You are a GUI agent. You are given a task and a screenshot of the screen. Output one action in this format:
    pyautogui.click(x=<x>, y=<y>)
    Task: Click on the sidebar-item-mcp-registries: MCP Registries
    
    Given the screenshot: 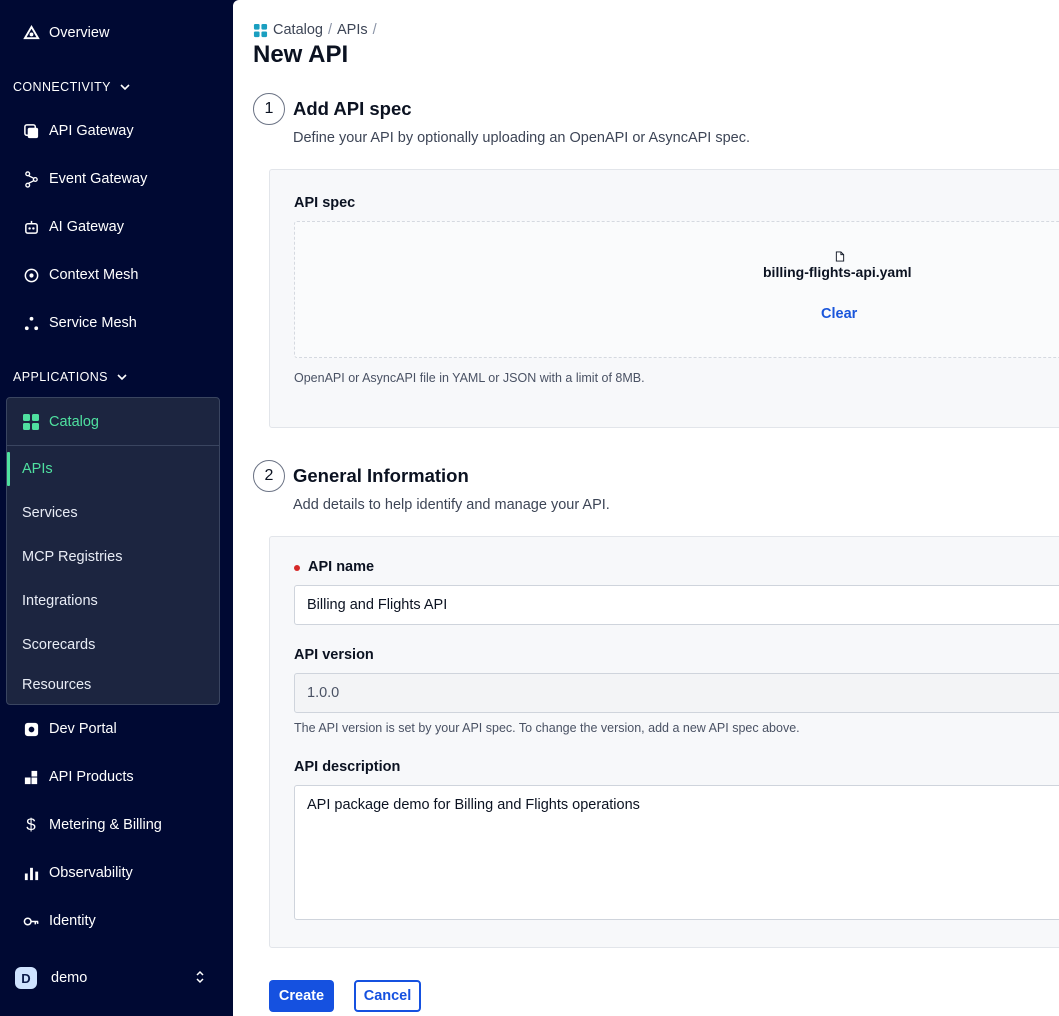 What is the action you would take?
    pyautogui.click(x=113, y=557)
    